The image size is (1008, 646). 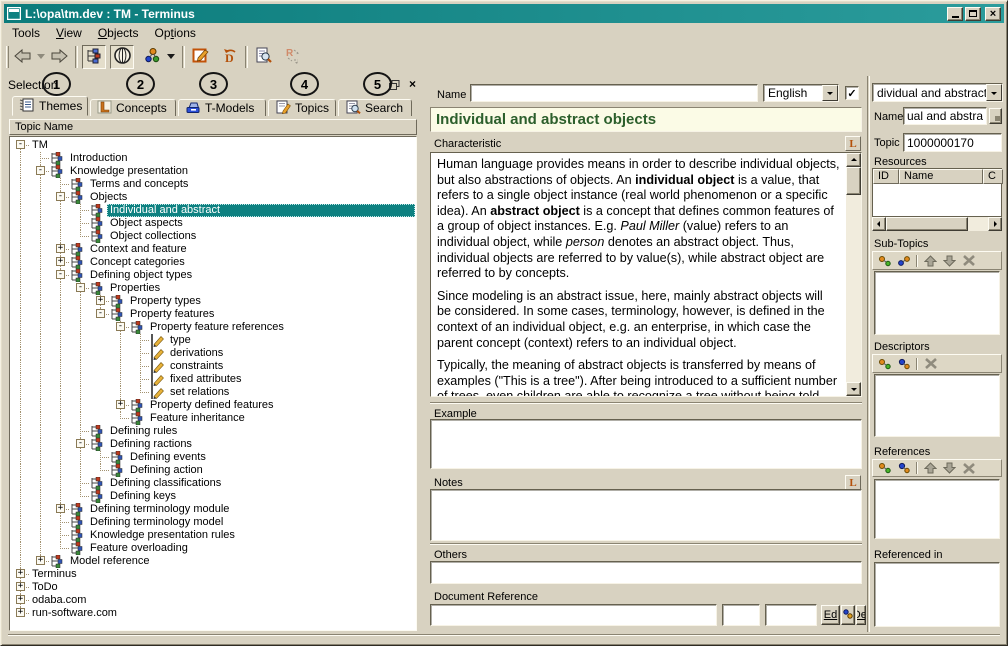 I want to click on resources-hscrollbar, so click(x=937, y=224).